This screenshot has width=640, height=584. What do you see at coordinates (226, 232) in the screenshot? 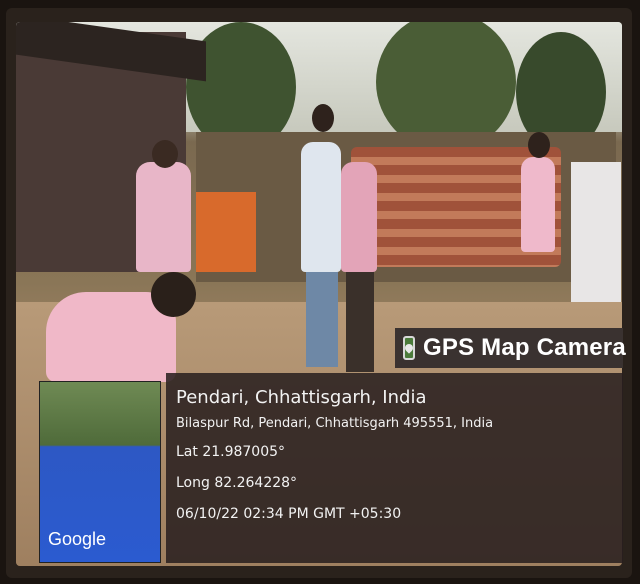
I see `orange-cloth` at bounding box center [226, 232].